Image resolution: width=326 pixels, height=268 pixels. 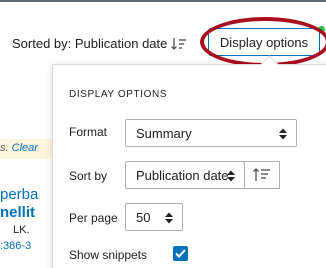 What do you see at coordinates (321, 29) in the screenshot?
I see `notification-dot-icon` at bounding box center [321, 29].